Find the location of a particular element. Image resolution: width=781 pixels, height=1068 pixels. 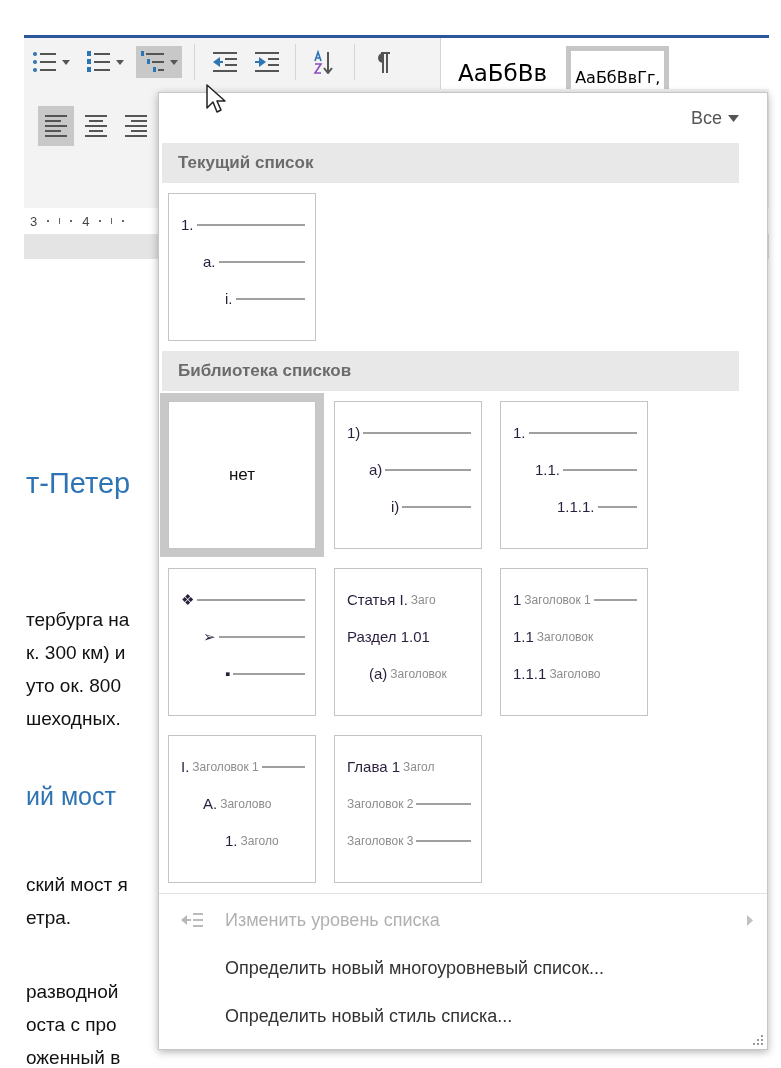

list-marker: 1 is located at coordinates (517, 599).